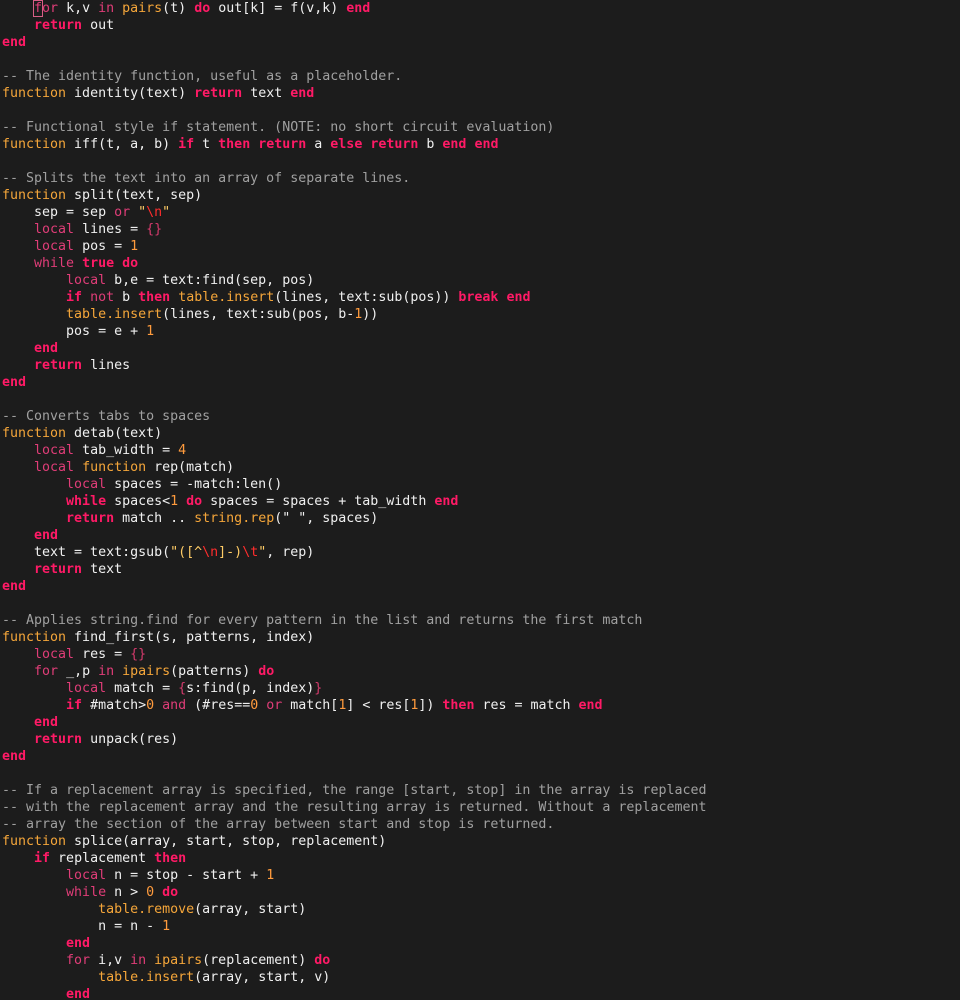 This screenshot has width=960, height=1000. I want to click on code-line: local function rep(match), so click(481, 467).